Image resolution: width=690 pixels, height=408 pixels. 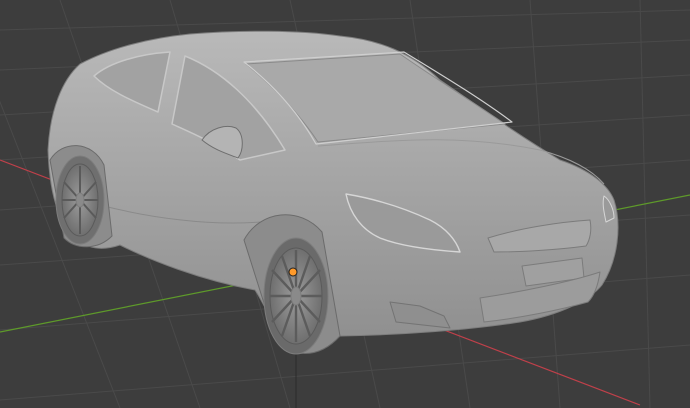 What do you see at coordinates (80, 200) in the screenshot?
I see `rear-wheel` at bounding box center [80, 200].